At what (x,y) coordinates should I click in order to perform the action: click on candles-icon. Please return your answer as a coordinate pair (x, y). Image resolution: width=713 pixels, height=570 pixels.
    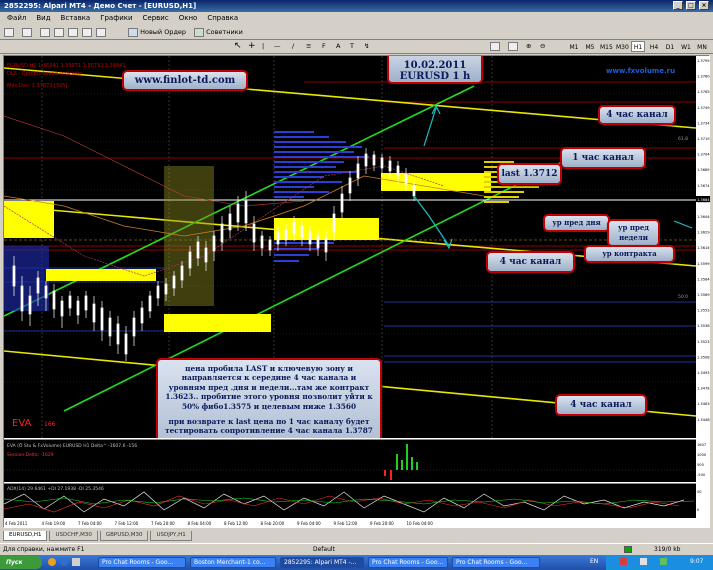
    Looking at the image, I should click on (513, 46).